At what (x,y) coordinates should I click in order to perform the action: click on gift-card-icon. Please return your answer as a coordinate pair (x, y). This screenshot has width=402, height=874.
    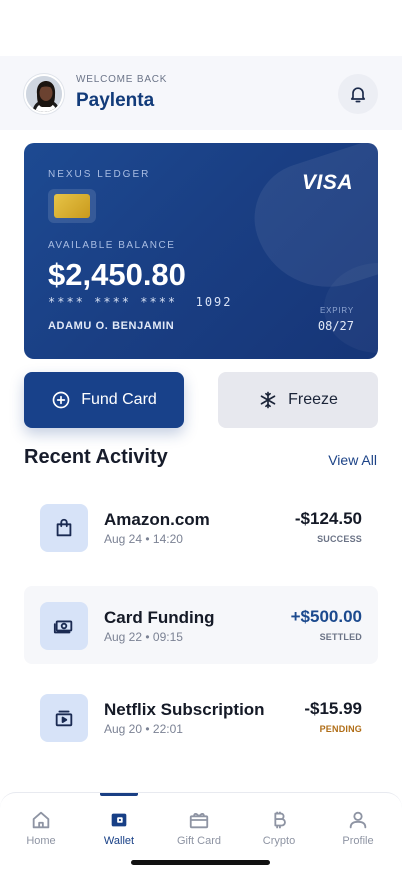
    Looking at the image, I should click on (199, 821).